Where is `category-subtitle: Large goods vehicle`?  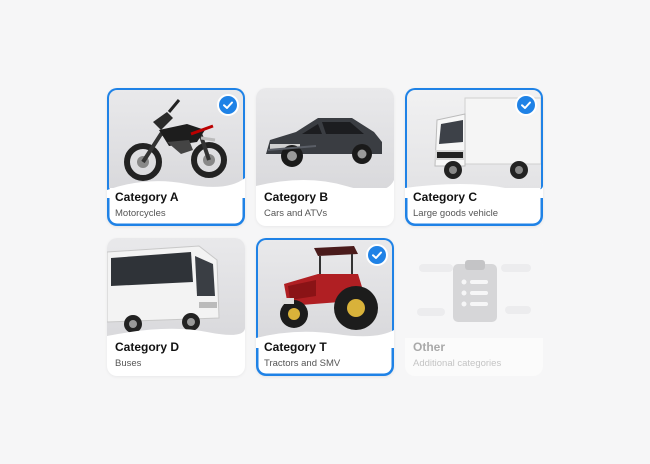 category-subtitle: Large goods vehicle is located at coordinates (456, 213).